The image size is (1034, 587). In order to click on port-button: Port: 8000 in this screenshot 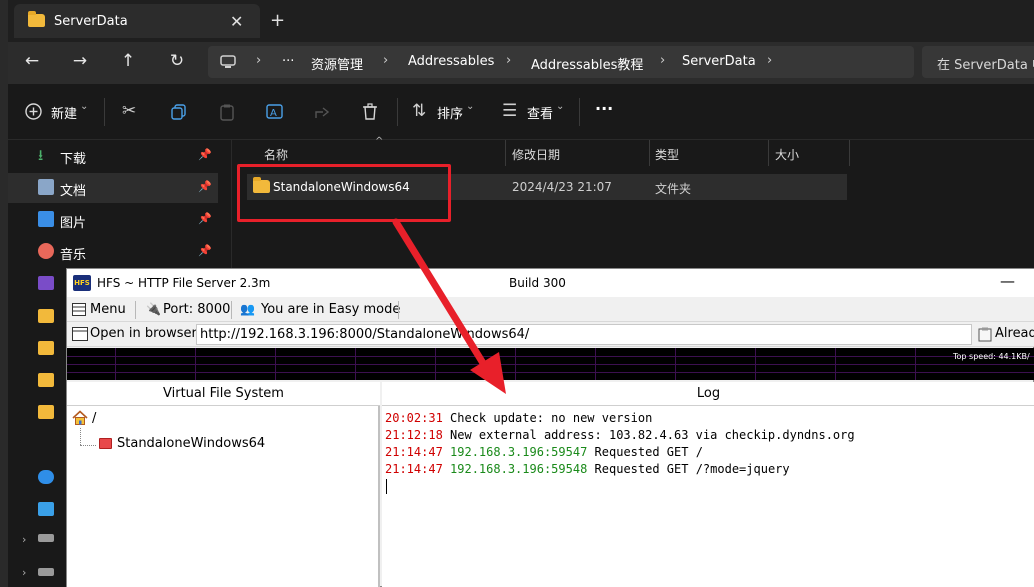, I will do `click(196, 309)`.